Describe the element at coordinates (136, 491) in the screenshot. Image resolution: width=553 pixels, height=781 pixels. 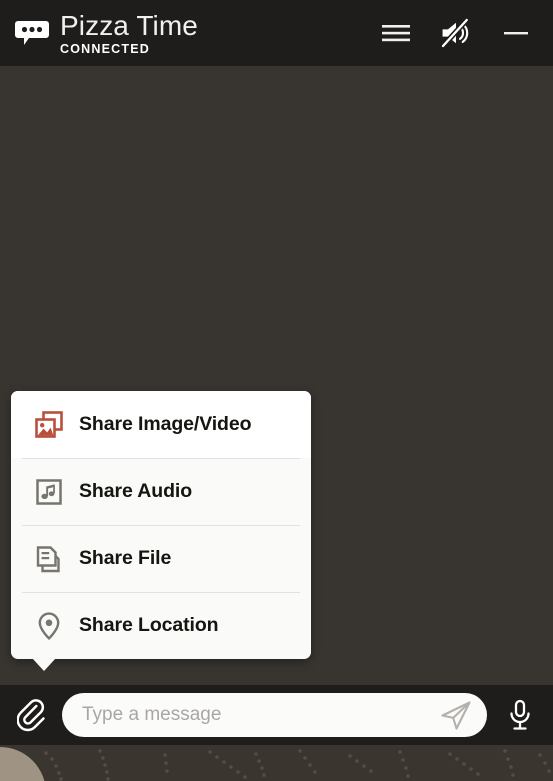
I see `menu-item-label: Share Audio` at that location.